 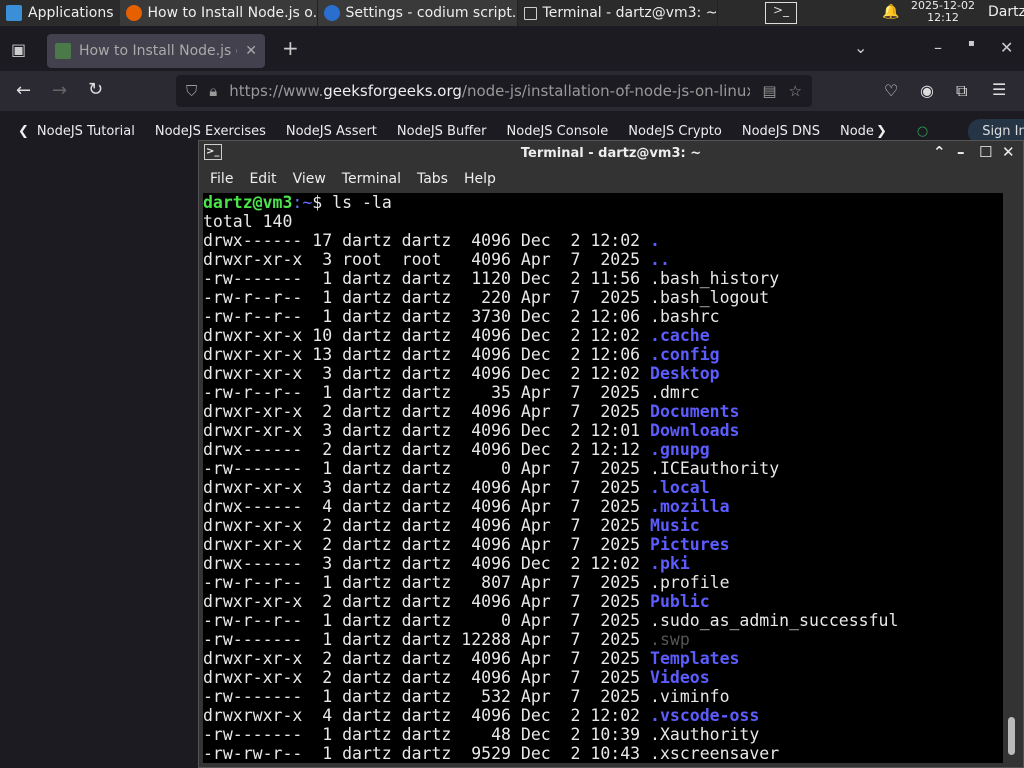 I want to click on tab-list-chevron-icon: ⌄, so click(x=860, y=47).